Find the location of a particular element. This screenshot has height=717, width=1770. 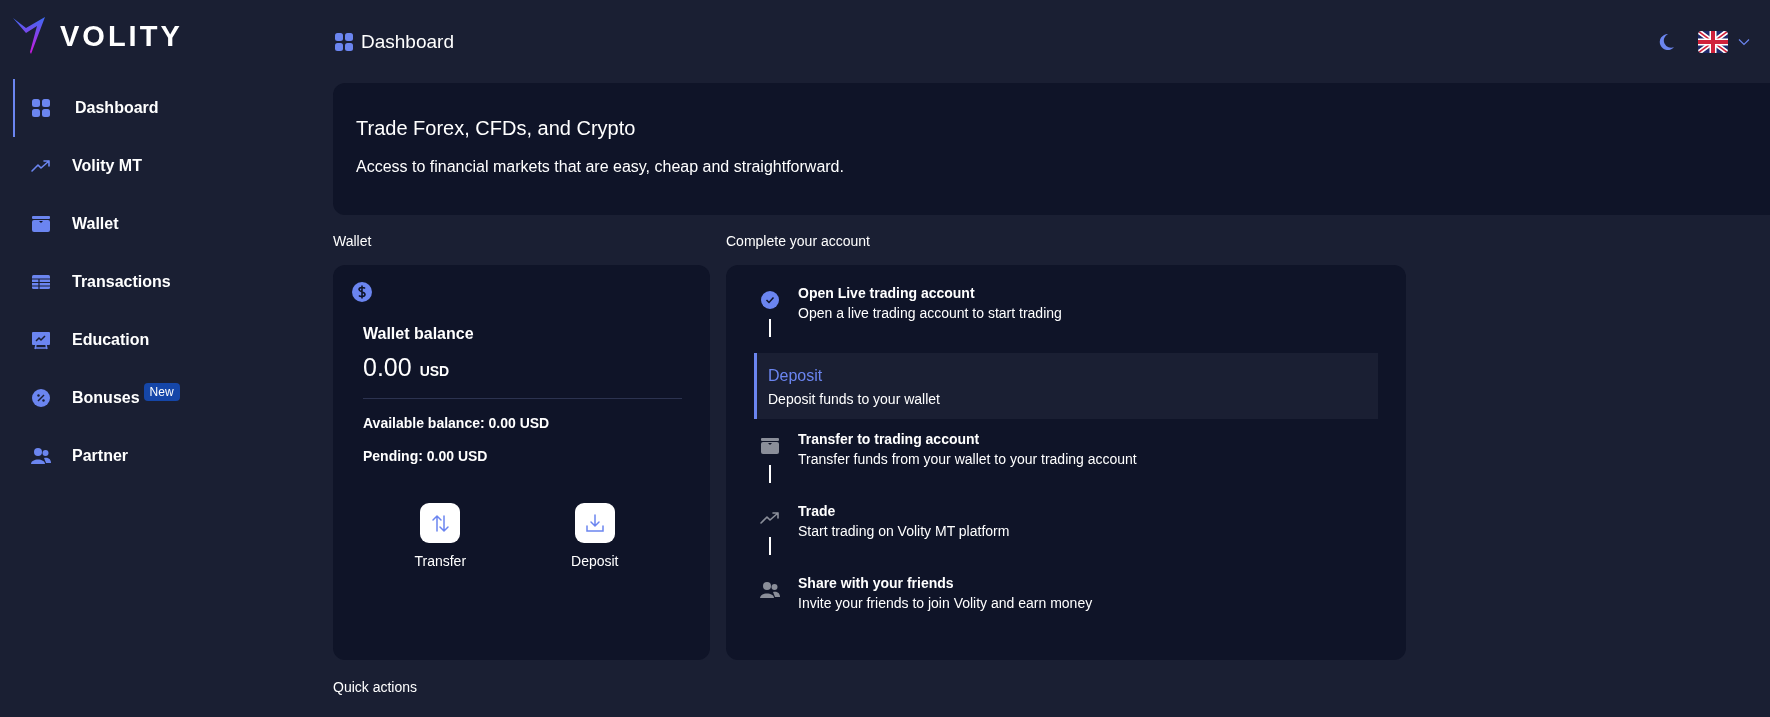

deposit-button is located at coordinates (594, 523).